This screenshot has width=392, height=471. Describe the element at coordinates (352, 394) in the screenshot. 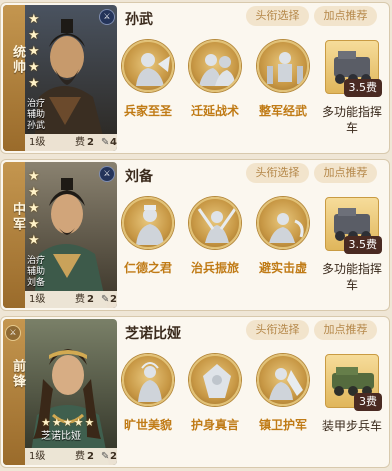

I see `equipment-slot: 3费 装甲步兵车` at that location.